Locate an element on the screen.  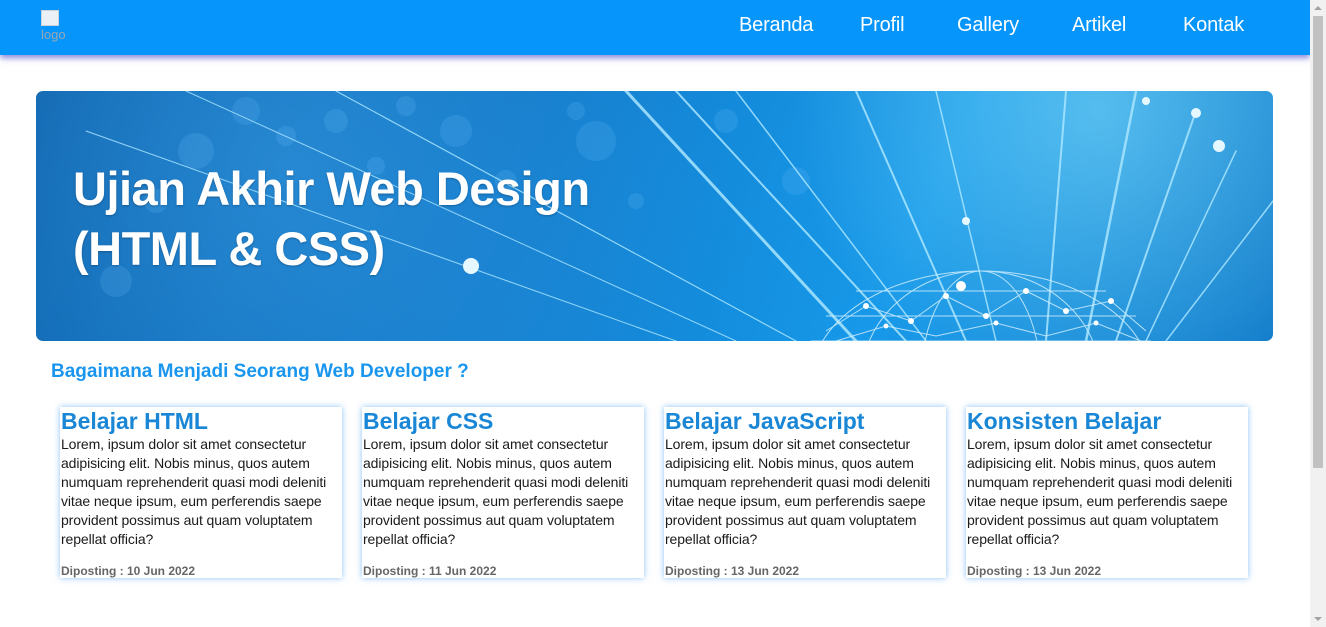
card-date: Diposting : 10 Jun 2022 is located at coordinates (128, 571).